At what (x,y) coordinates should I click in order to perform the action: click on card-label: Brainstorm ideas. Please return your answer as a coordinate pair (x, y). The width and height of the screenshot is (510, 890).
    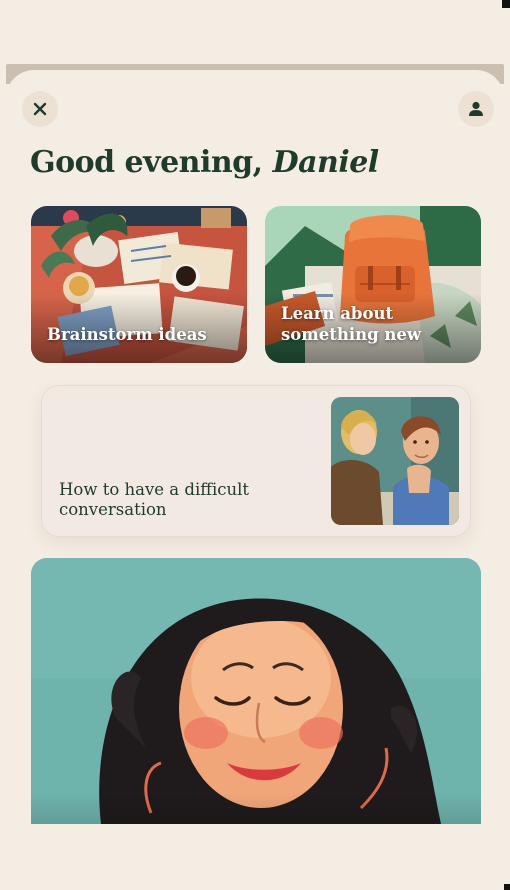
    Looking at the image, I should click on (127, 334).